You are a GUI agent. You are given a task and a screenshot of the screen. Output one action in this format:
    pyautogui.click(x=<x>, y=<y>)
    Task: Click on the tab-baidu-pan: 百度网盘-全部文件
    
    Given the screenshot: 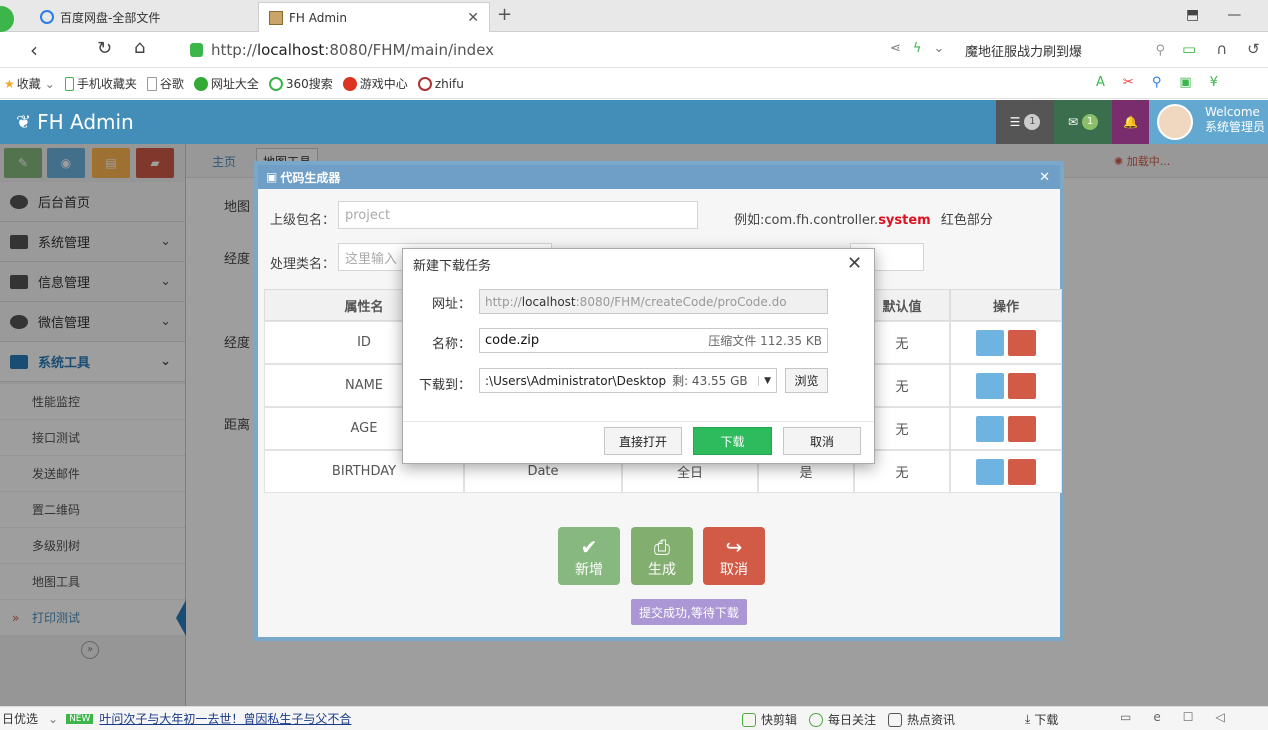 What is the action you would take?
    pyautogui.click(x=143, y=17)
    